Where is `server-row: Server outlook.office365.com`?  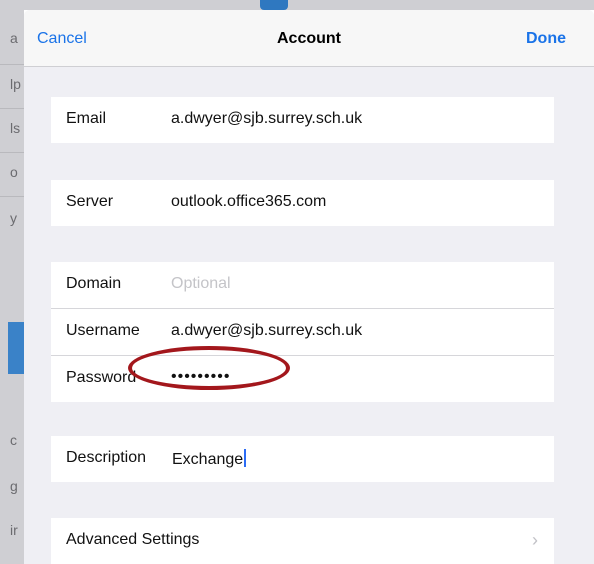 server-row: Server outlook.office365.com is located at coordinates (302, 203).